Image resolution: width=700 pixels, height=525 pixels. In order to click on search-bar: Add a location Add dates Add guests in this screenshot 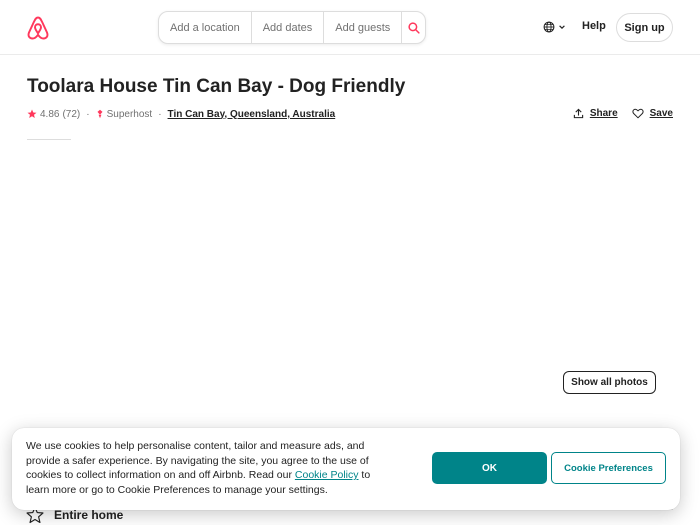, I will do `click(292, 27)`.